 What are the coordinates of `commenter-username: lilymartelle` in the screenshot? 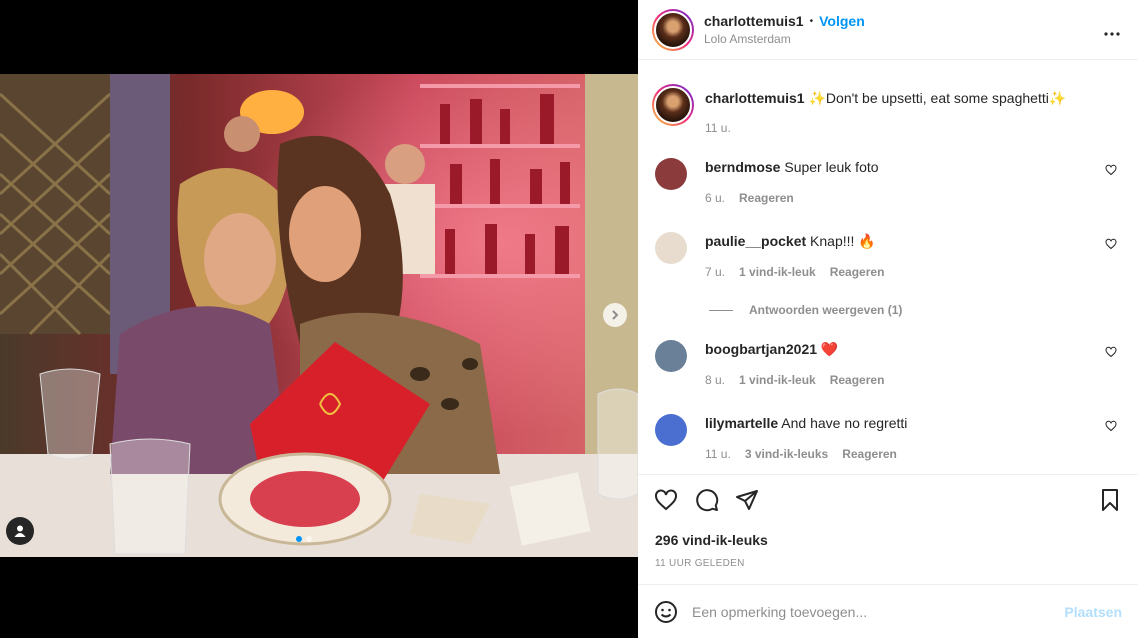 It's located at (741, 423).